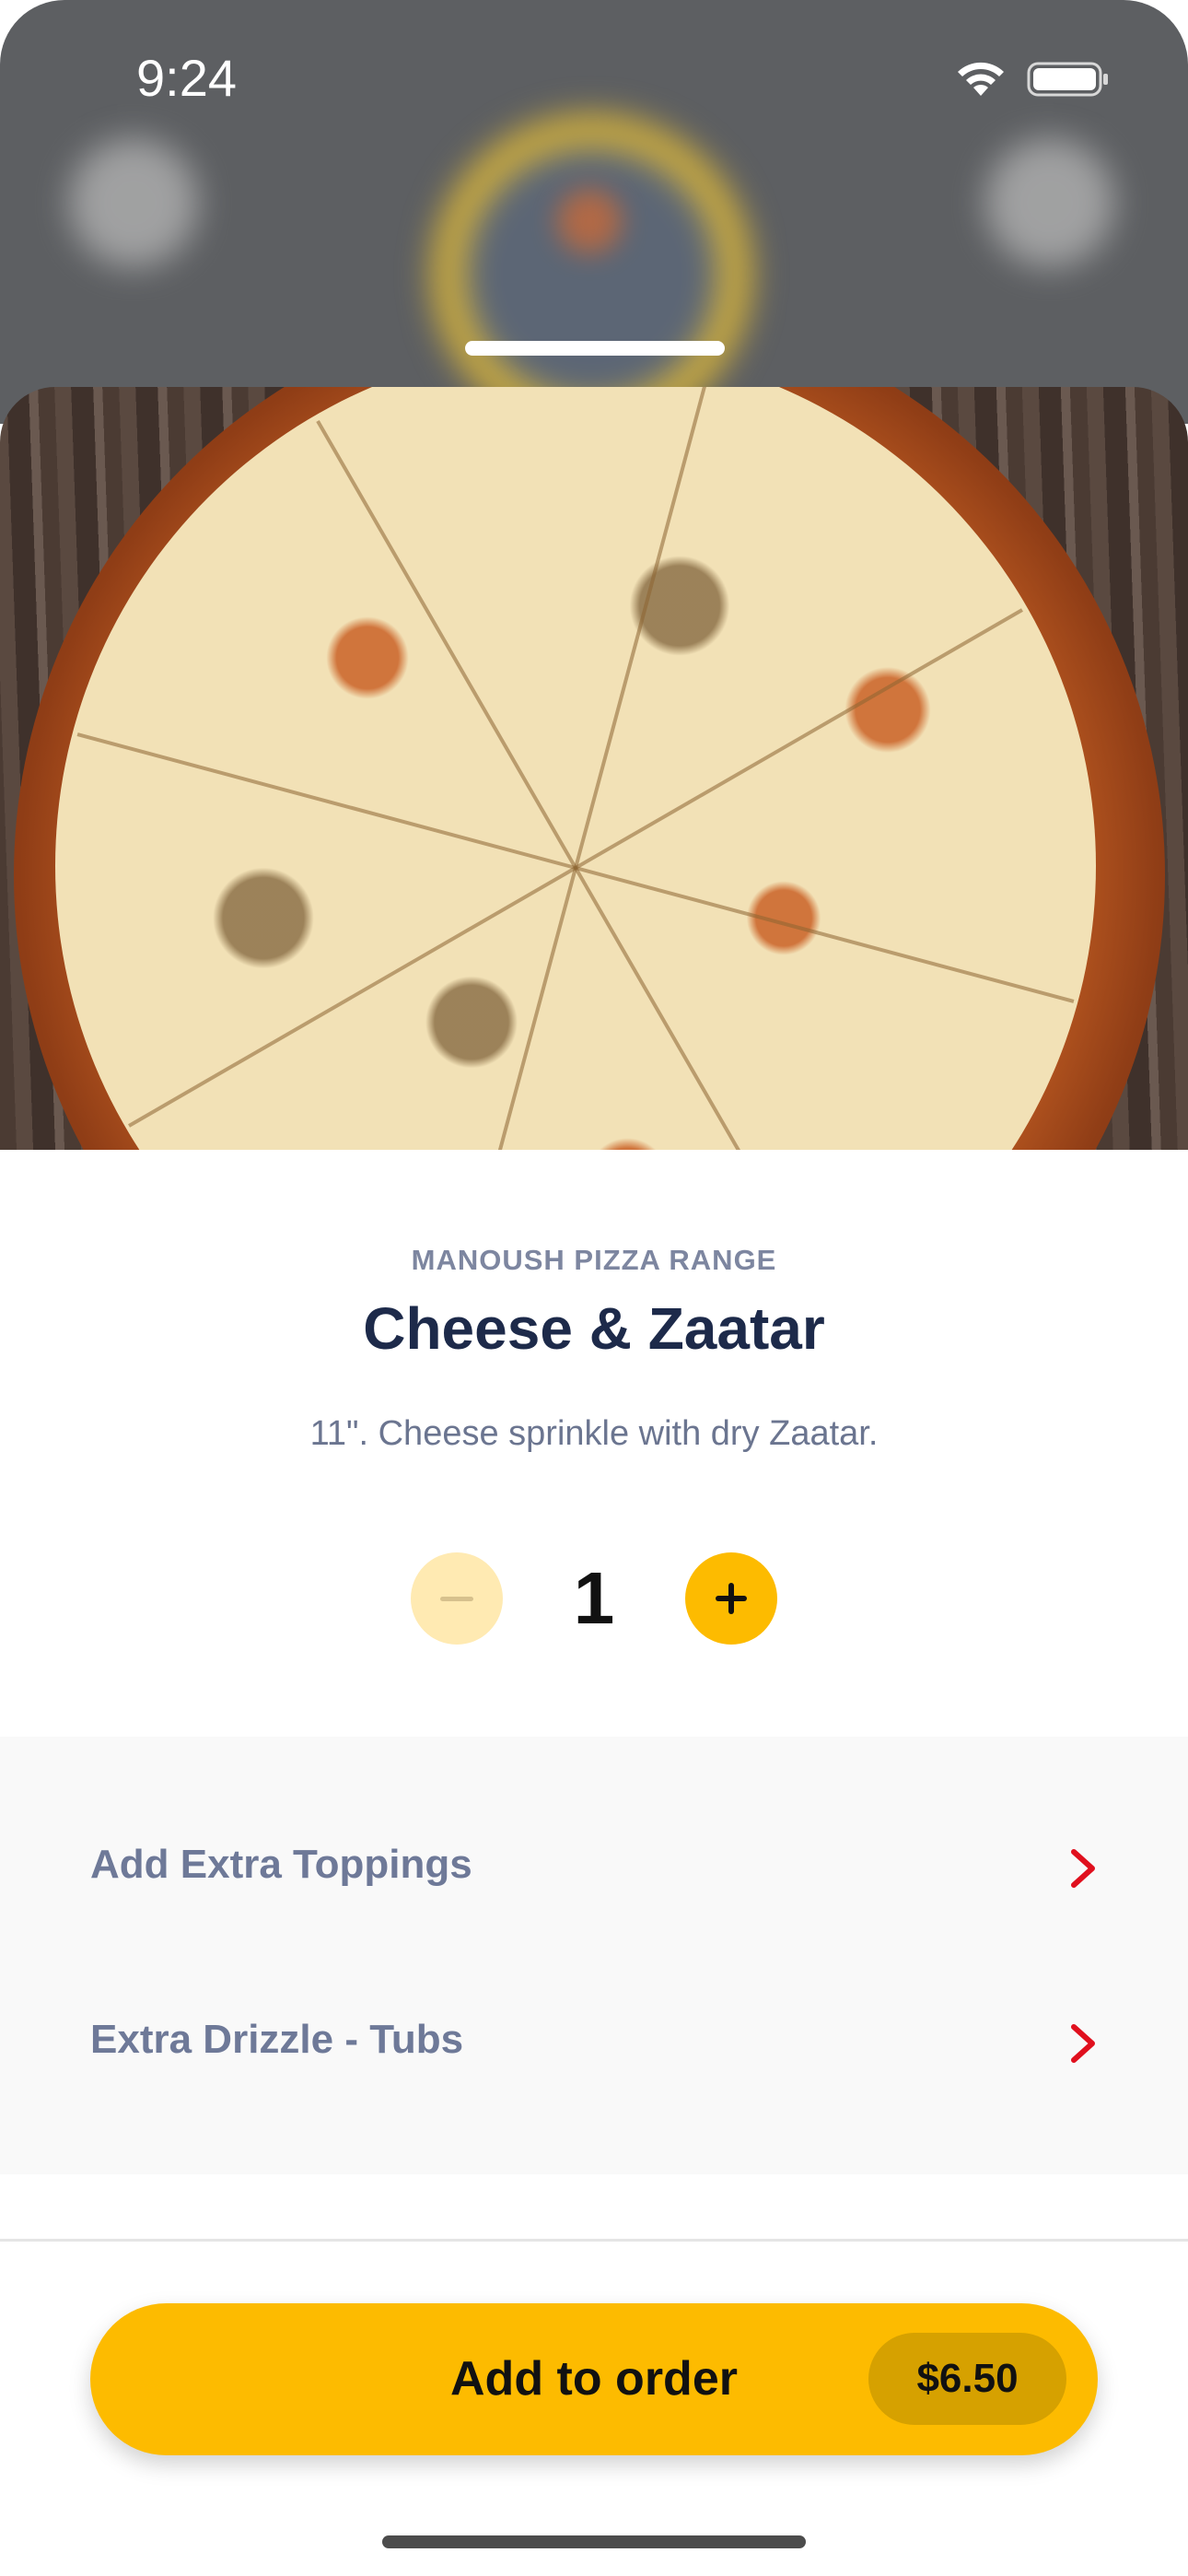 The height and width of the screenshot is (2576, 1188). What do you see at coordinates (594, 2541) in the screenshot?
I see `home-indicator` at bounding box center [594, 2541].